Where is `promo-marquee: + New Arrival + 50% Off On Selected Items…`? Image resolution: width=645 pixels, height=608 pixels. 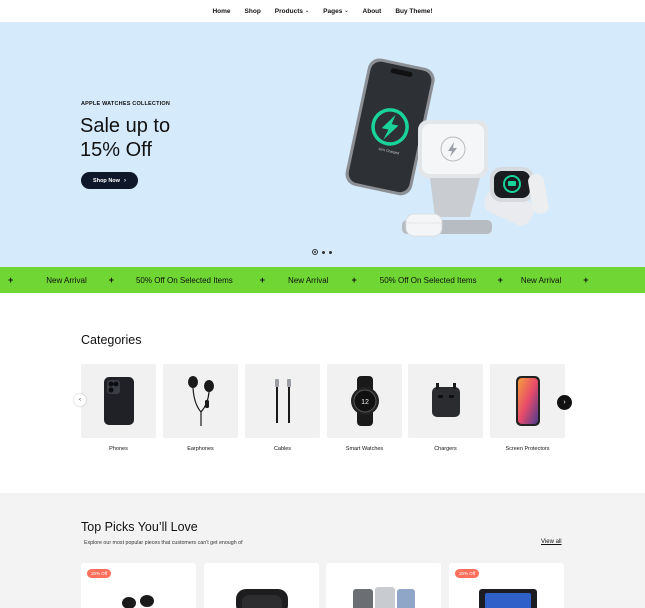
promo-marquee: + New Arrival + 50% Off On Selected Items… is located at coordinates (322, 280).